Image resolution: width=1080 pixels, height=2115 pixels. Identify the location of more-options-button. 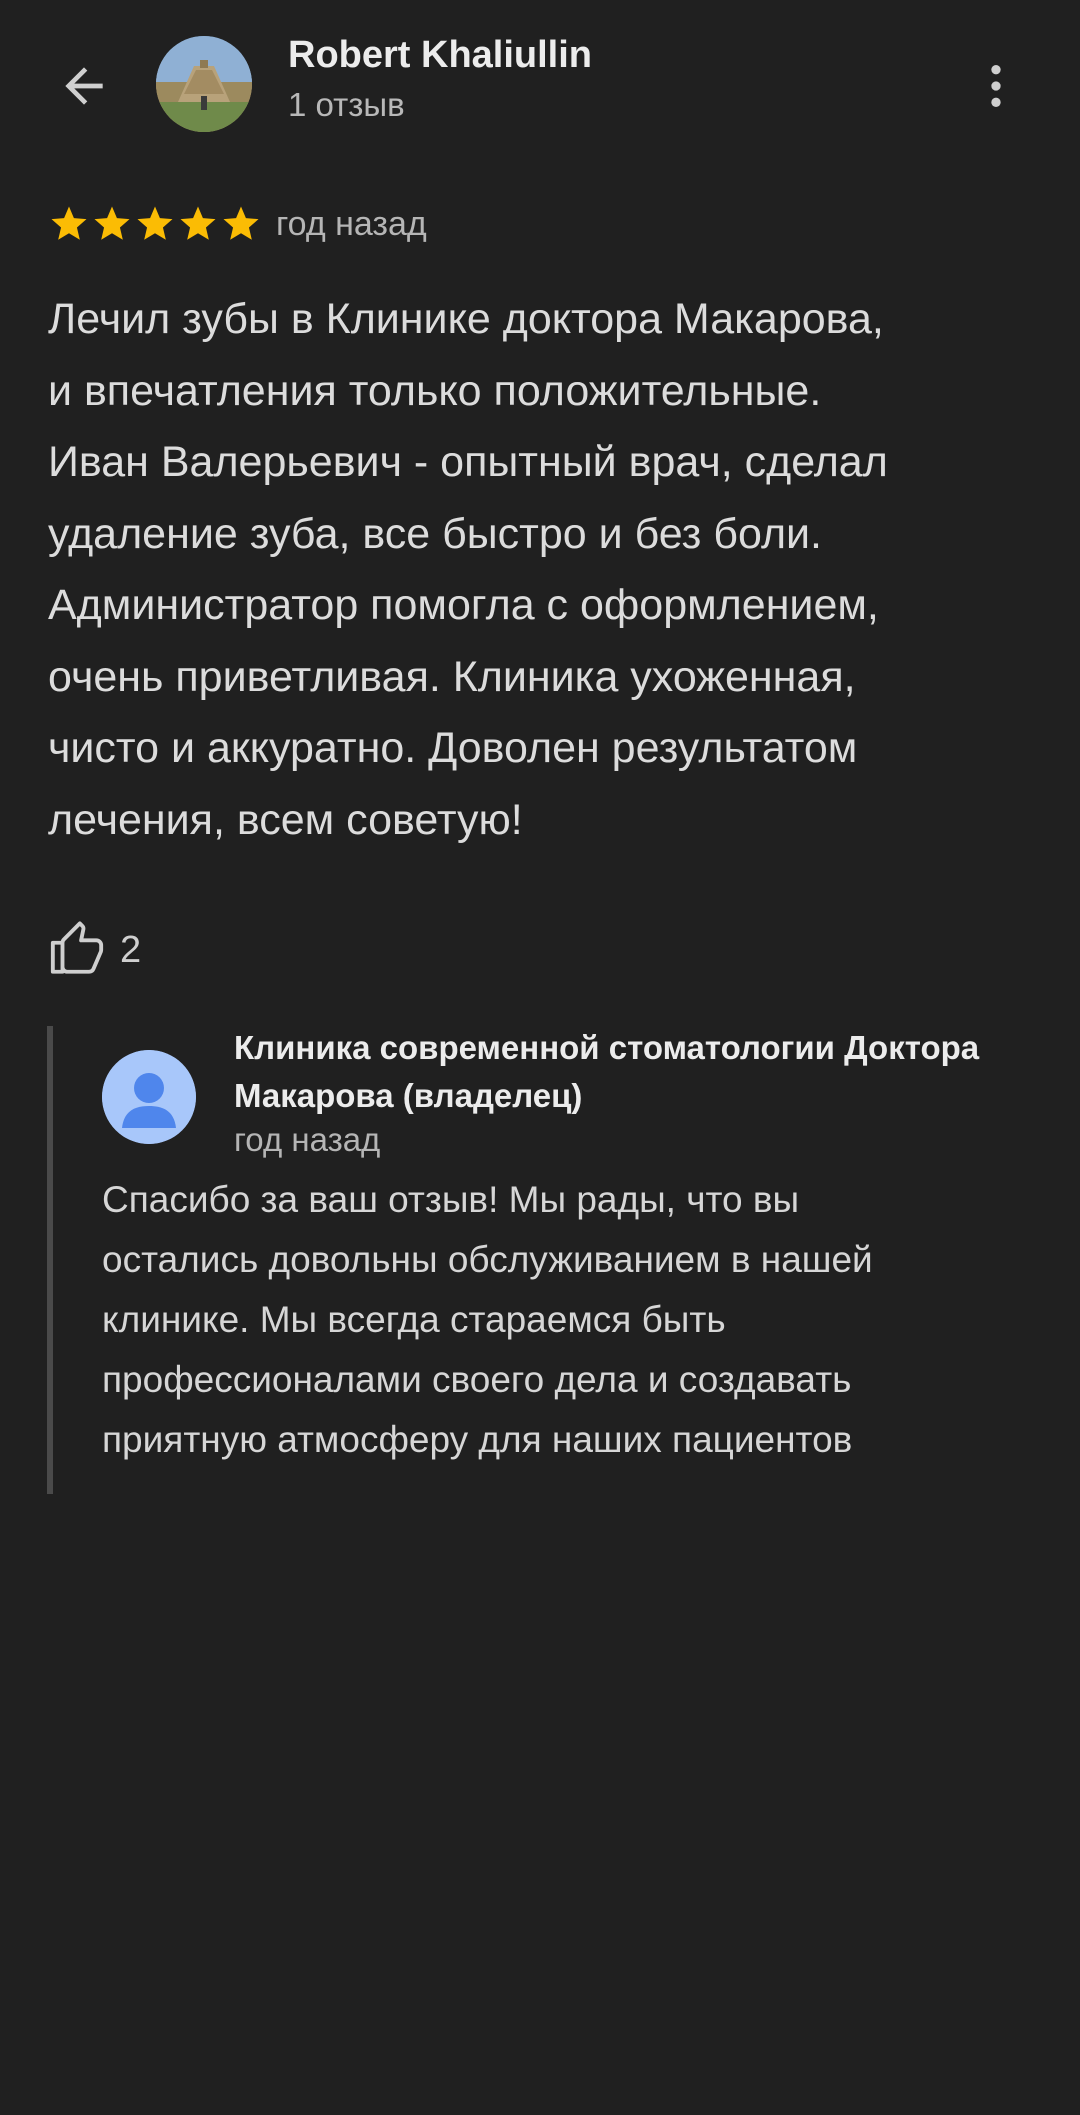
(996, 86).